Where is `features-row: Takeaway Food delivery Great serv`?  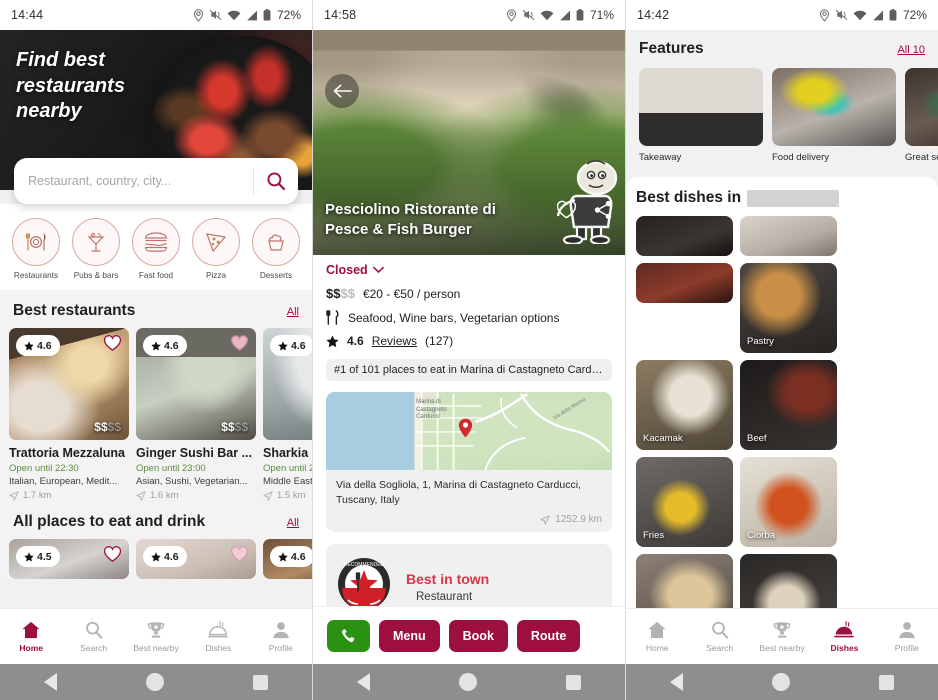
features-row: Takeaway Food delivery Great serv is located at coordinates (788, 115).